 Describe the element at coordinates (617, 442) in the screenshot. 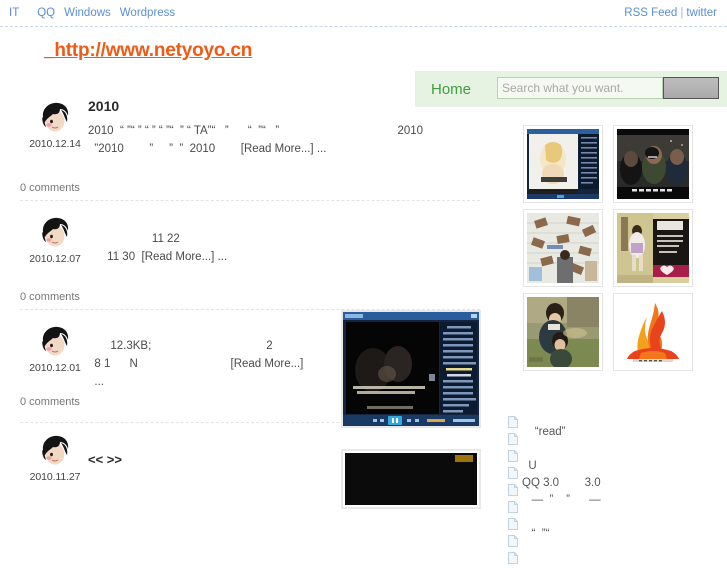

I see `list-item: “read”` at that location.